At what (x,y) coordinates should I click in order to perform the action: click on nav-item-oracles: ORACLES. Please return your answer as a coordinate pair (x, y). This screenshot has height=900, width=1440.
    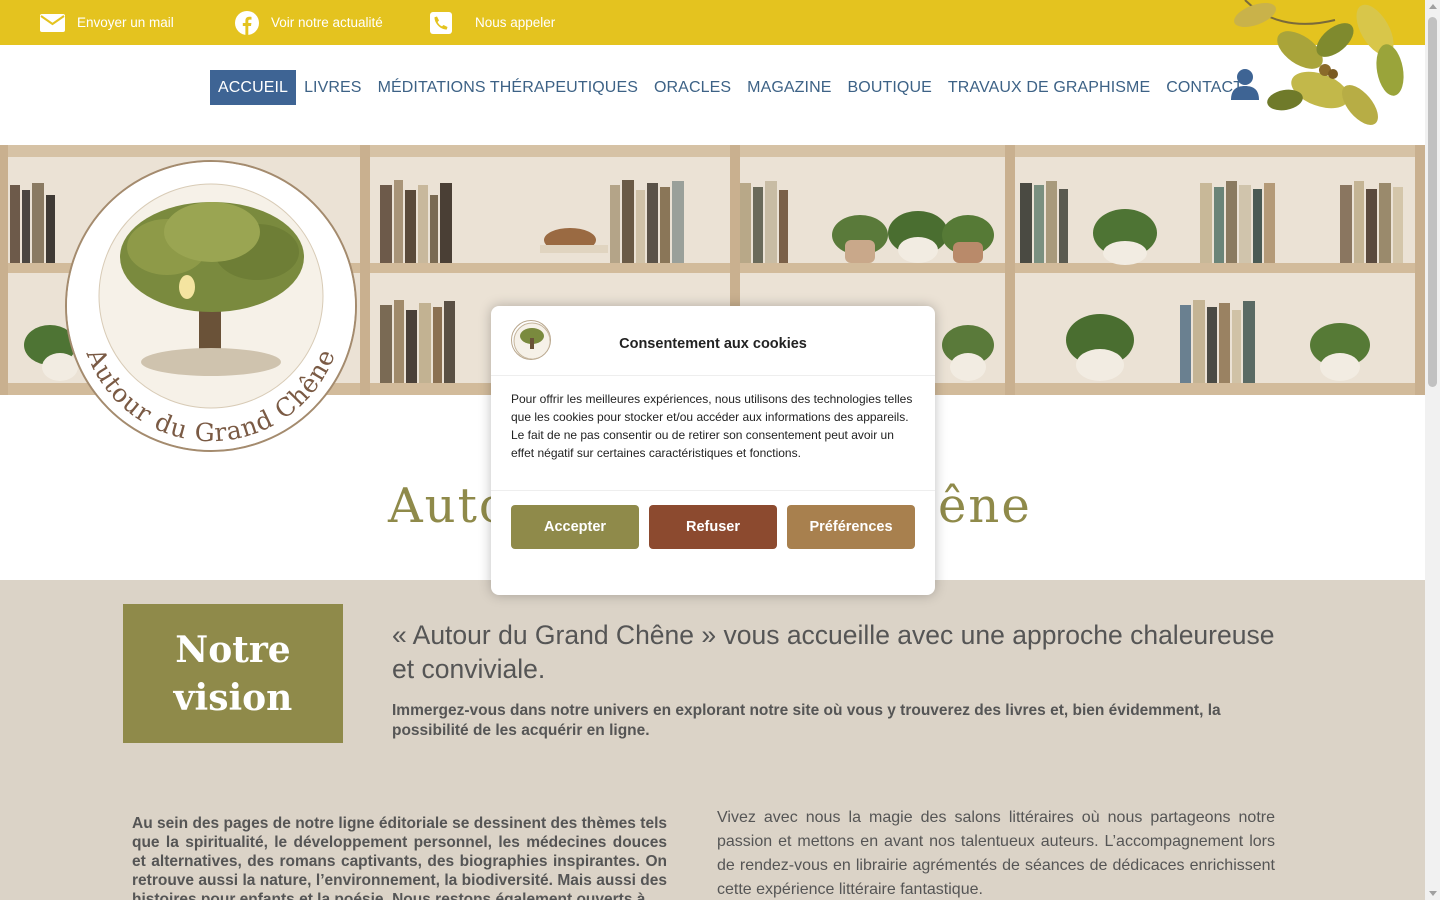
    Looking at the image, I should click on (692, 87).